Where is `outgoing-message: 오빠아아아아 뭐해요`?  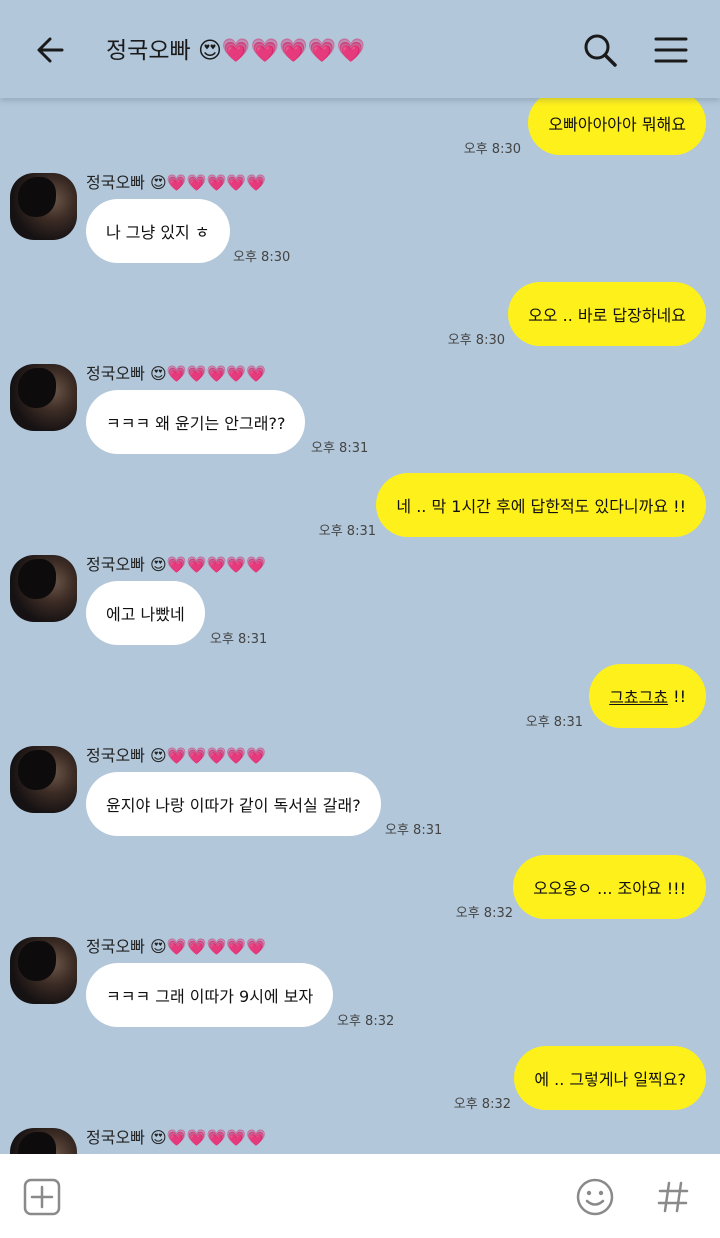 outgoing-message: 오빠아아아아 뭐해요 is located at coordinates (617, 123).